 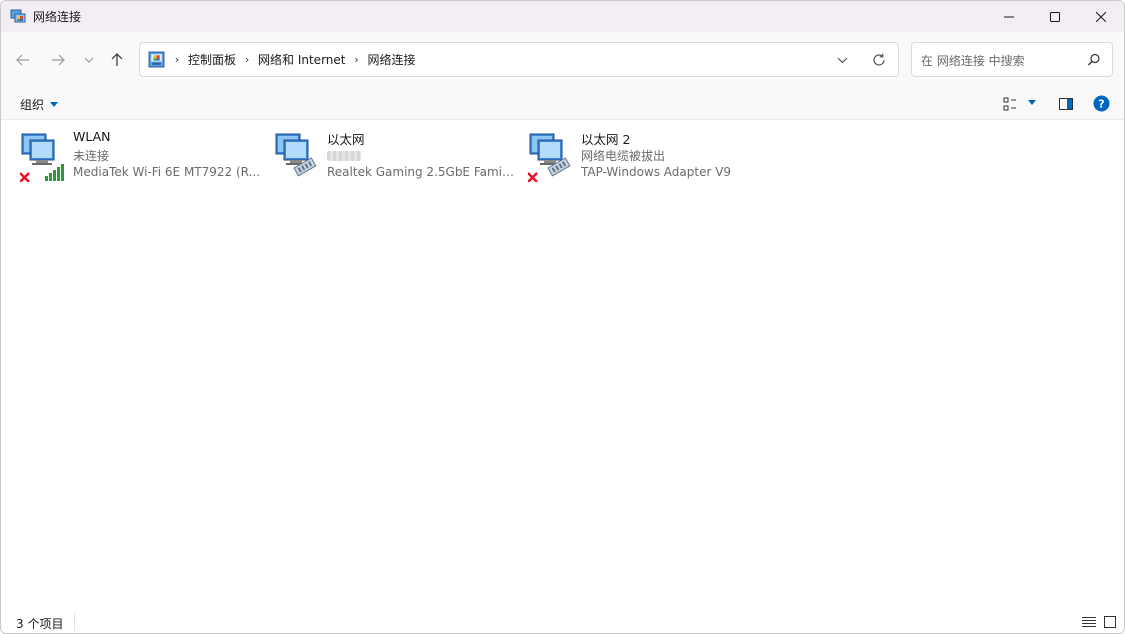 I want to click on large-icons-view-icon, so click(x=1110, y=622).